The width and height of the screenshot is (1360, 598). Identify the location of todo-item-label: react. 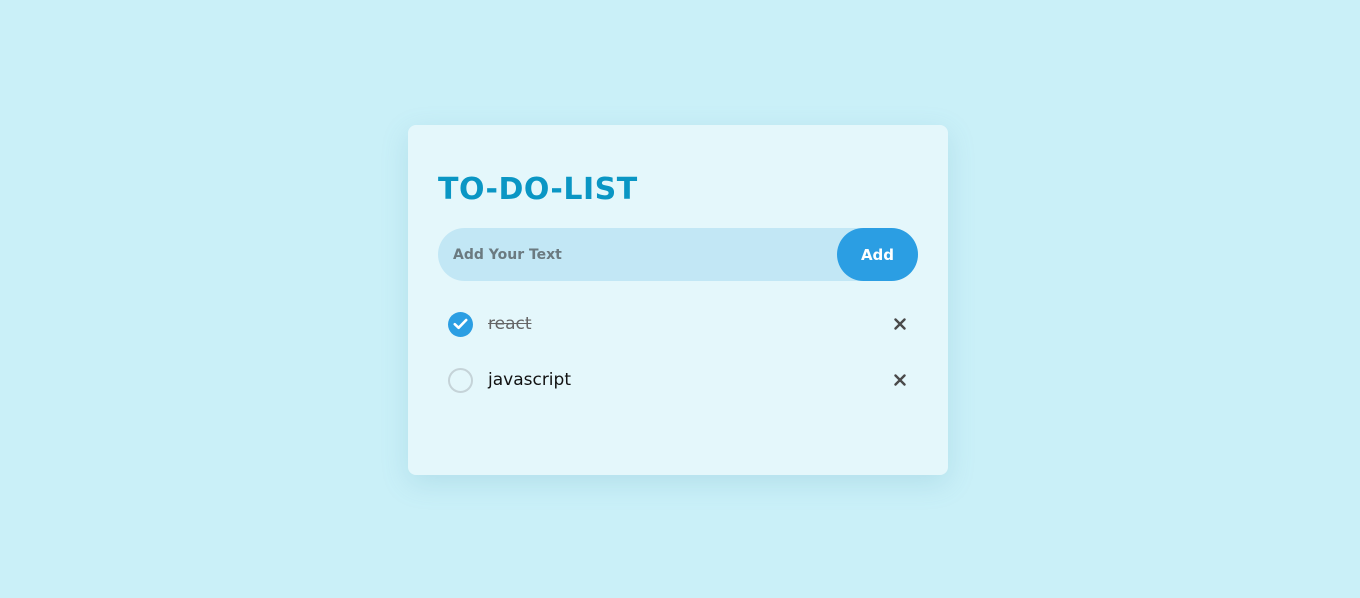
(510, 324).